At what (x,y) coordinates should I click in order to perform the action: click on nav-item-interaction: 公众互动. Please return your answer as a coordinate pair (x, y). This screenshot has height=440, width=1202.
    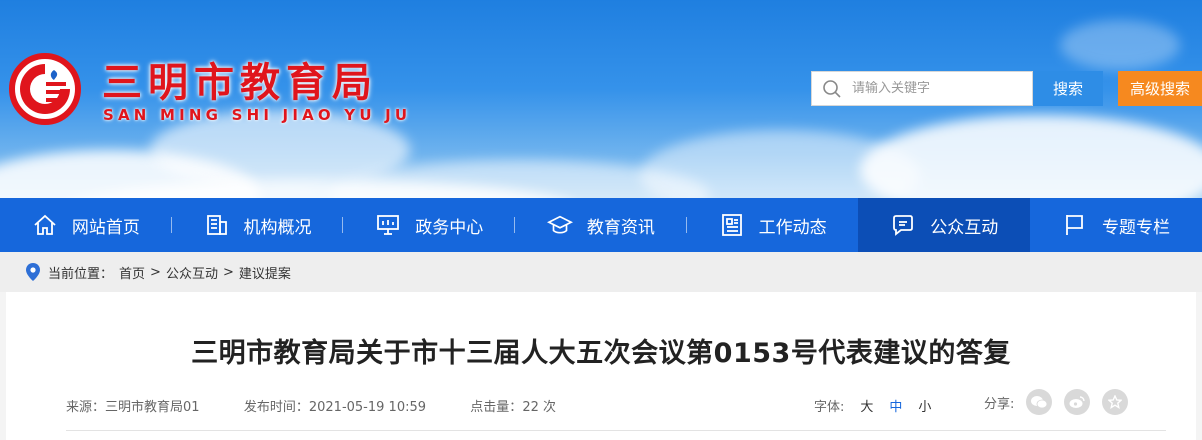
    Looking at the image, I should click on (944, 225).